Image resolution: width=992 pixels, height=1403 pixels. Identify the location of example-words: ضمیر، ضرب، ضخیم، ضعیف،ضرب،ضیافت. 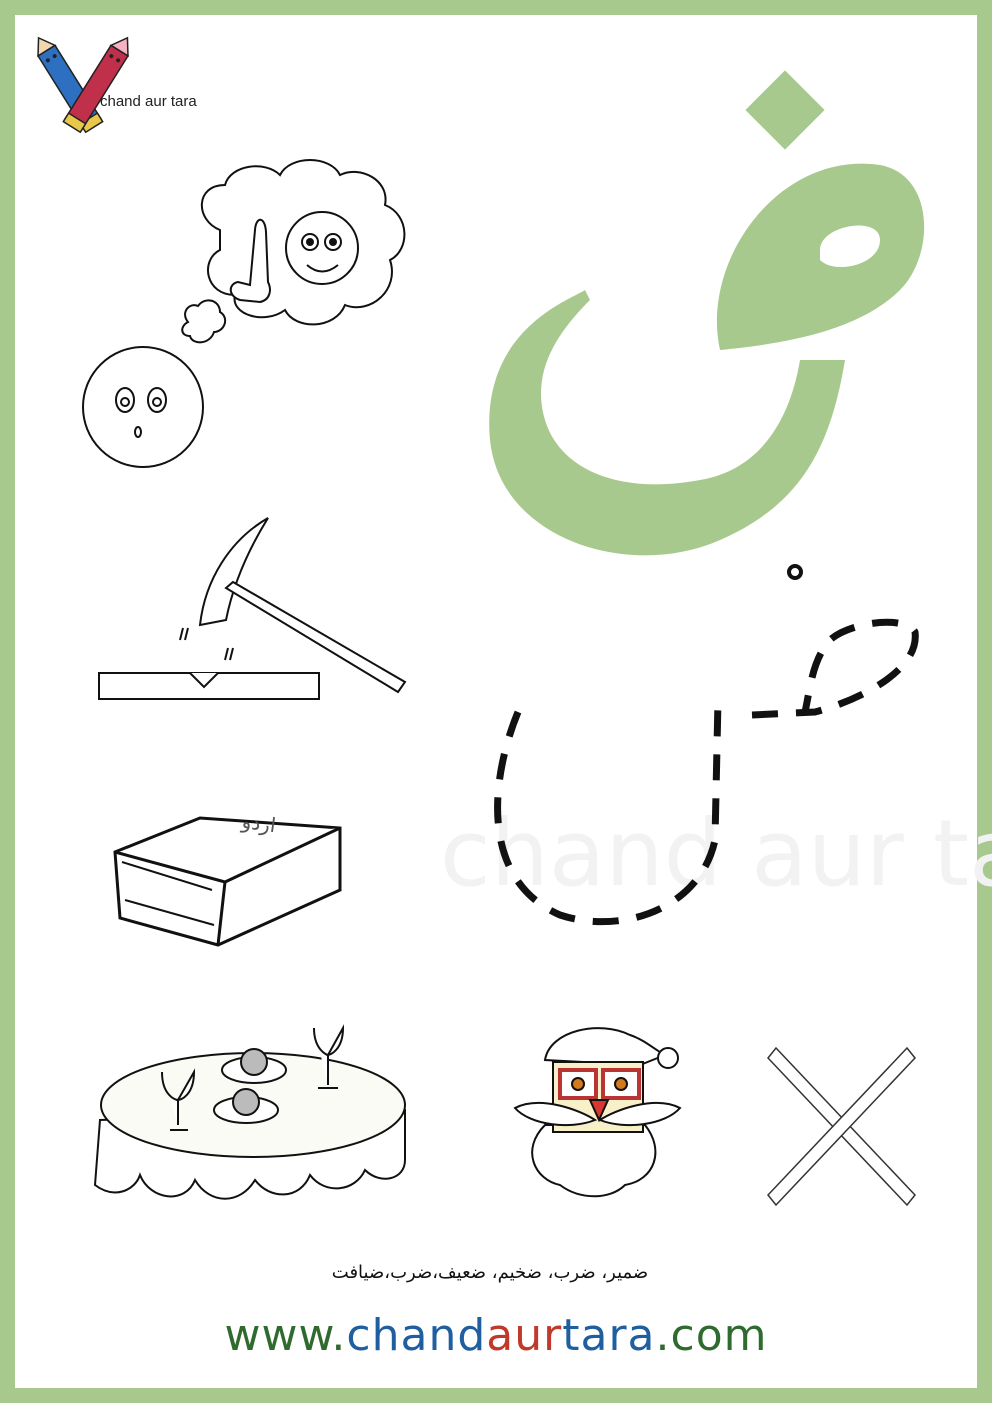
(490, 1272).